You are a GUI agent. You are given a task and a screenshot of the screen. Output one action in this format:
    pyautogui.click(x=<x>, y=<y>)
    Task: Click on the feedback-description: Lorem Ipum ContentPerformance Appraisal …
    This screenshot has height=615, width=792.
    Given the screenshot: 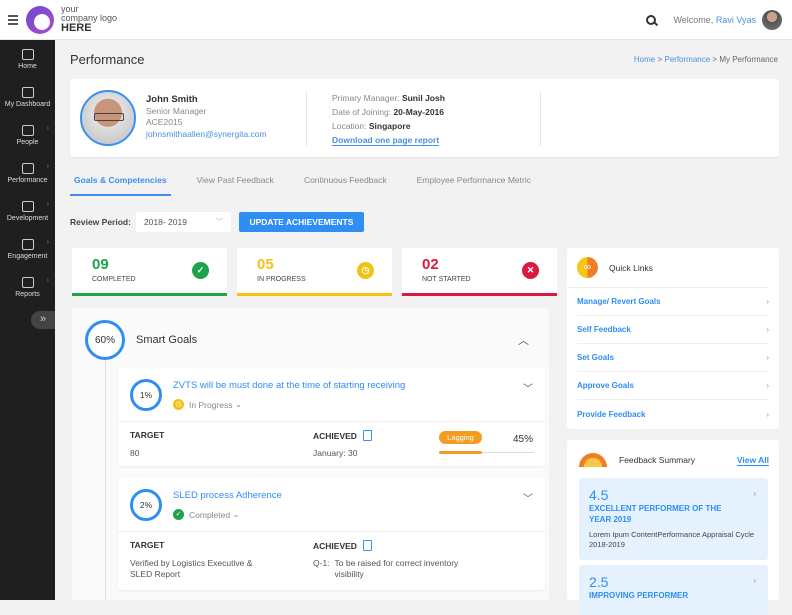 What is the action you would take?
    pyautogui.click(x=672, y=539)
    